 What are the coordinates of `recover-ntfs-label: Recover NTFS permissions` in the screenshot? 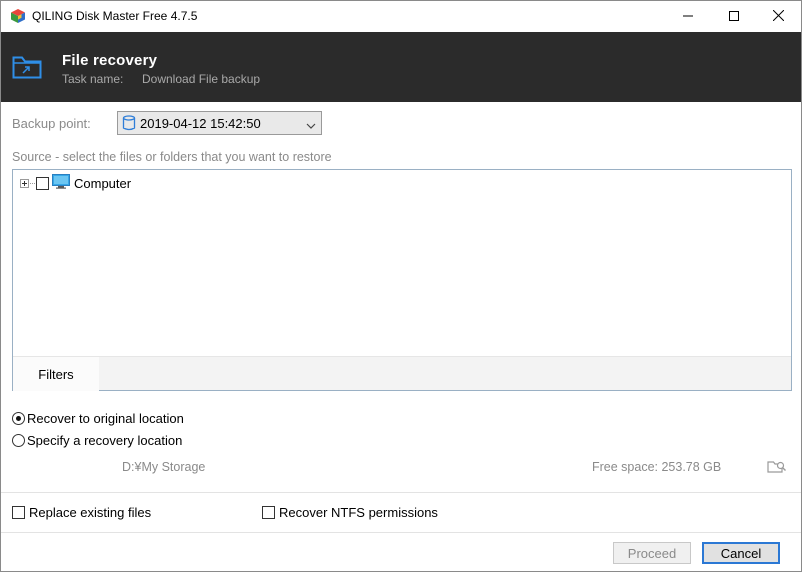 It's located at (358, 512).